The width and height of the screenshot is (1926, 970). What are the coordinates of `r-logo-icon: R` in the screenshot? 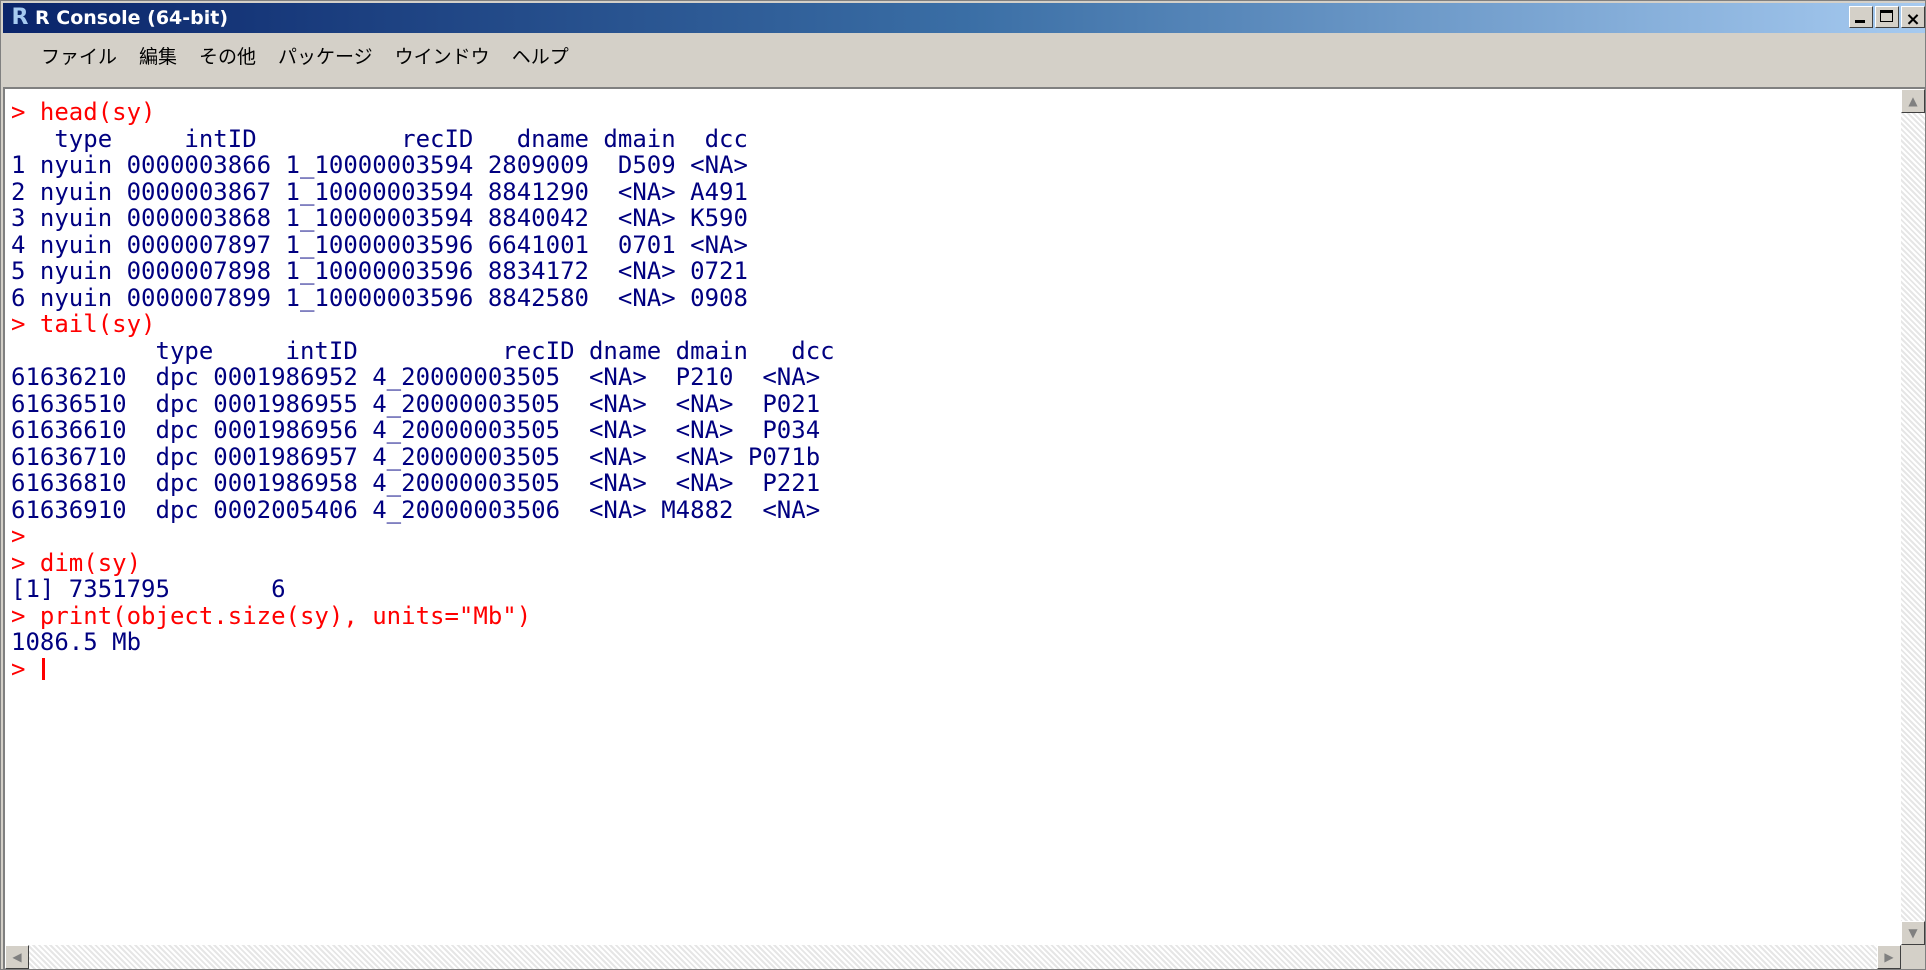 It's located at (20, 17).